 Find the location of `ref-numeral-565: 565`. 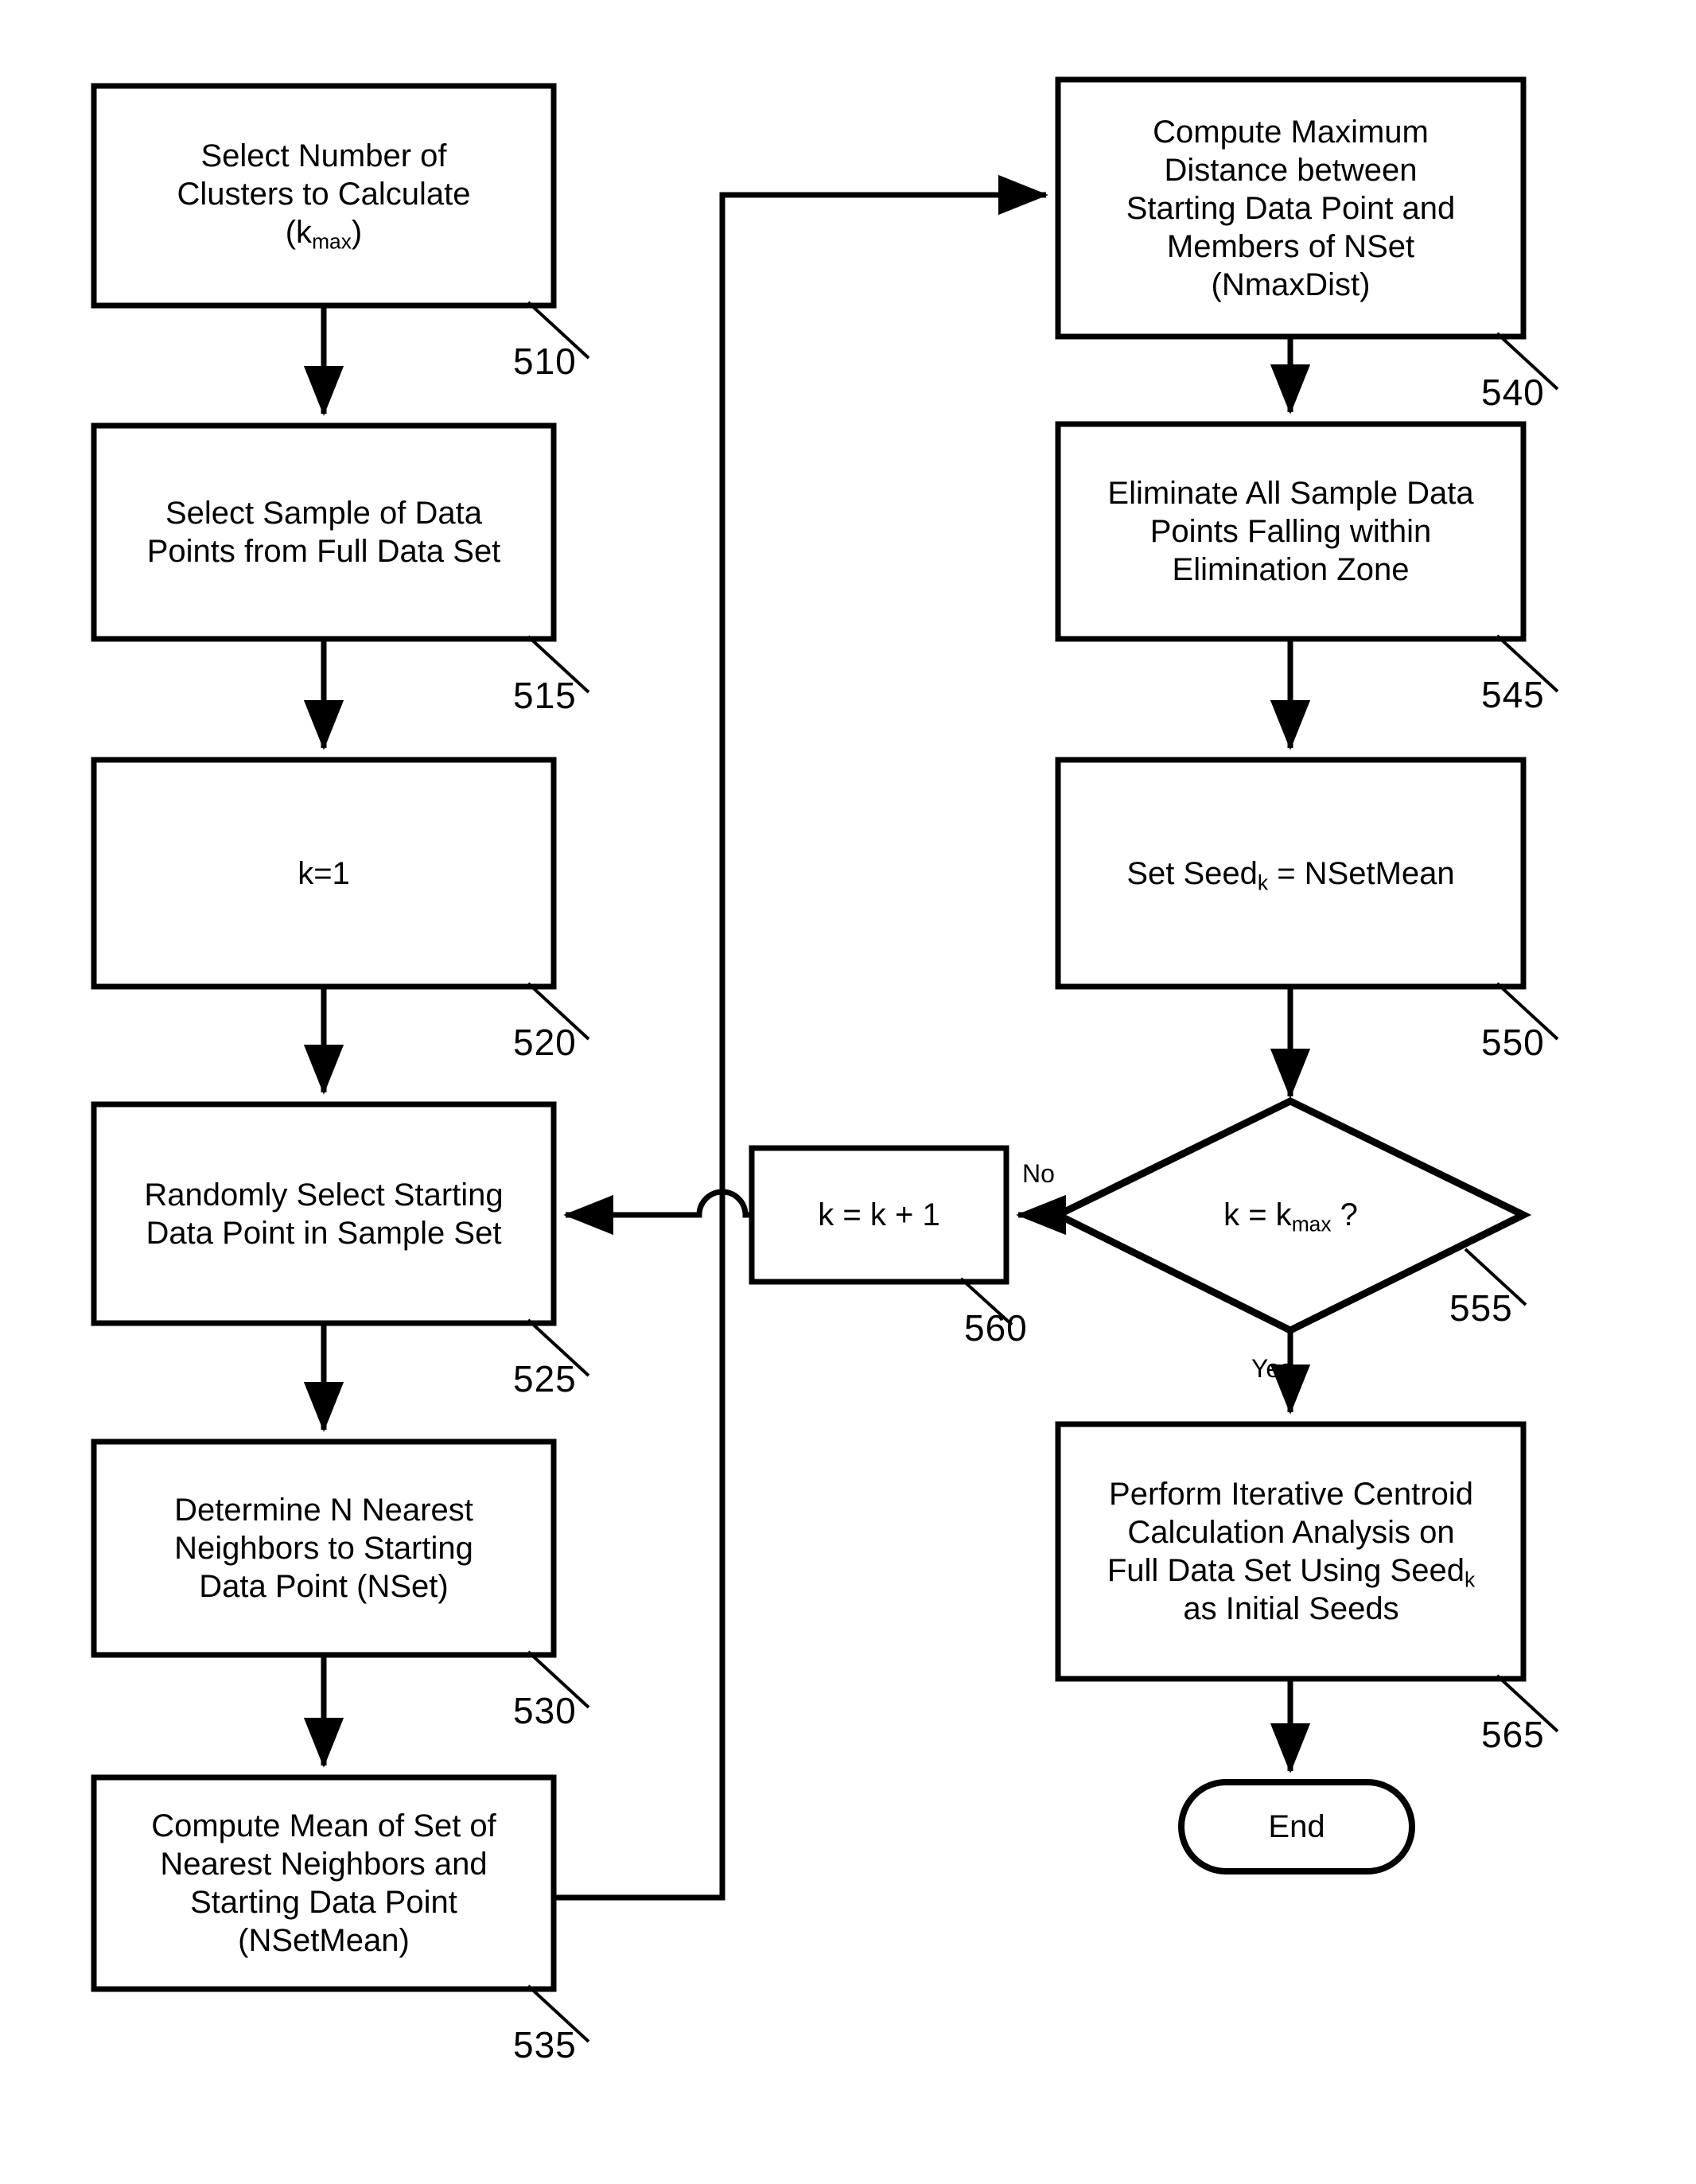

ref-numeral-565: 565 is located at coordinates (1513, 1734).